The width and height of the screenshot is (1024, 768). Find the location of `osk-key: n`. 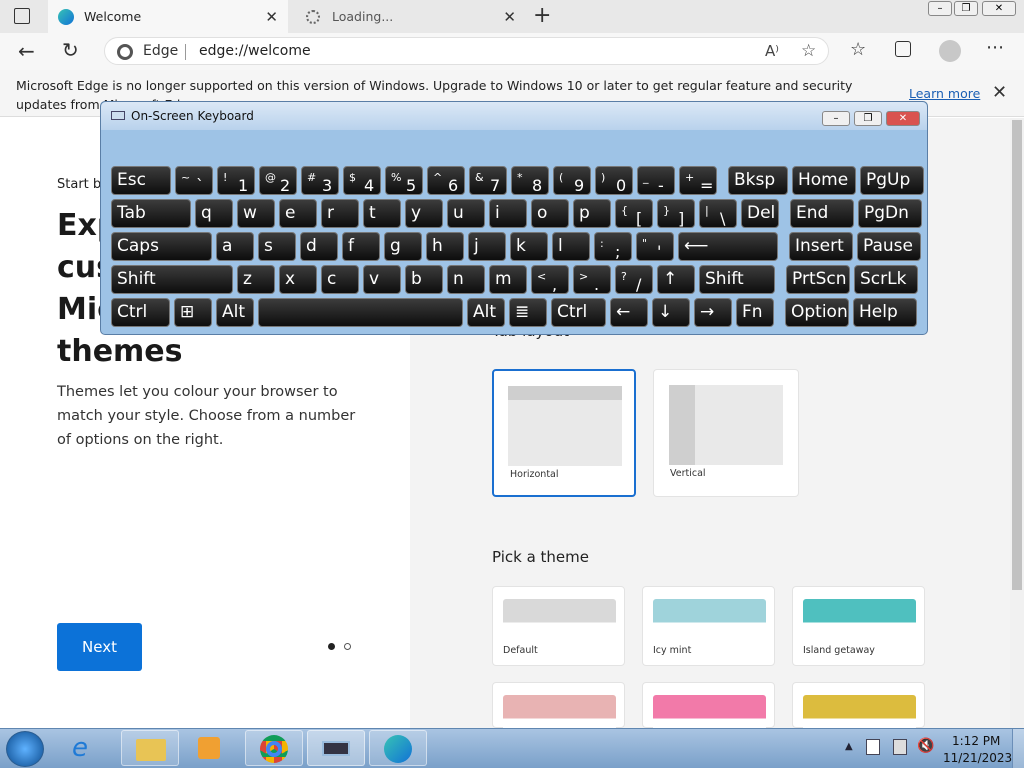

osk-key: n is located at coordinates (466, 279).